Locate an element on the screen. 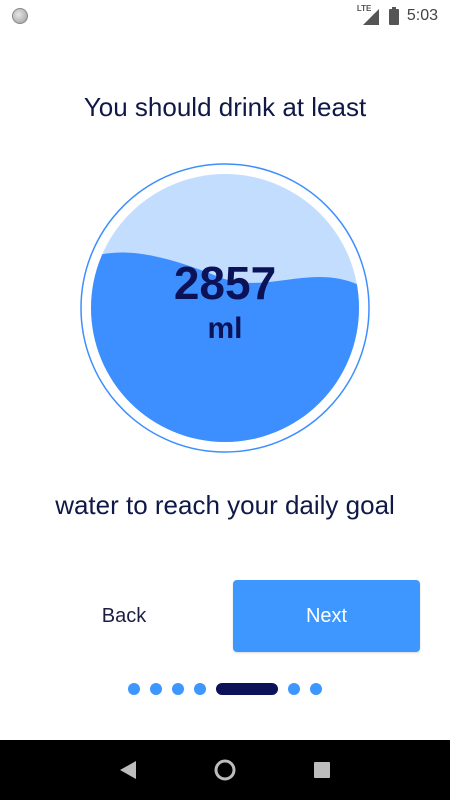  navigation-bar is located at coordinates (225, 770).